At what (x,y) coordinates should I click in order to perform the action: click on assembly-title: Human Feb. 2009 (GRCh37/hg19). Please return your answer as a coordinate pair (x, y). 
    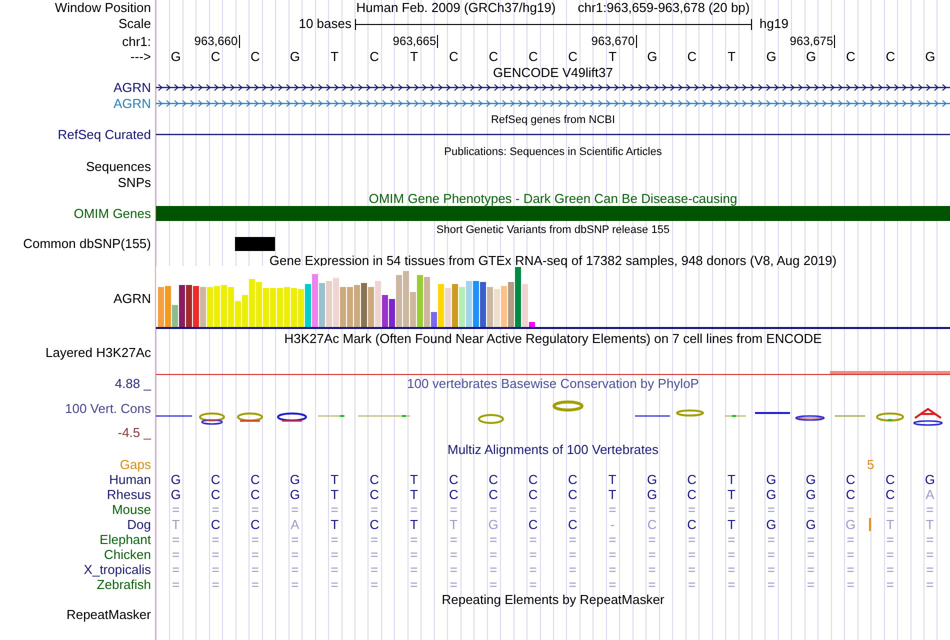
    Looking at the image, I should click on (456, 8).